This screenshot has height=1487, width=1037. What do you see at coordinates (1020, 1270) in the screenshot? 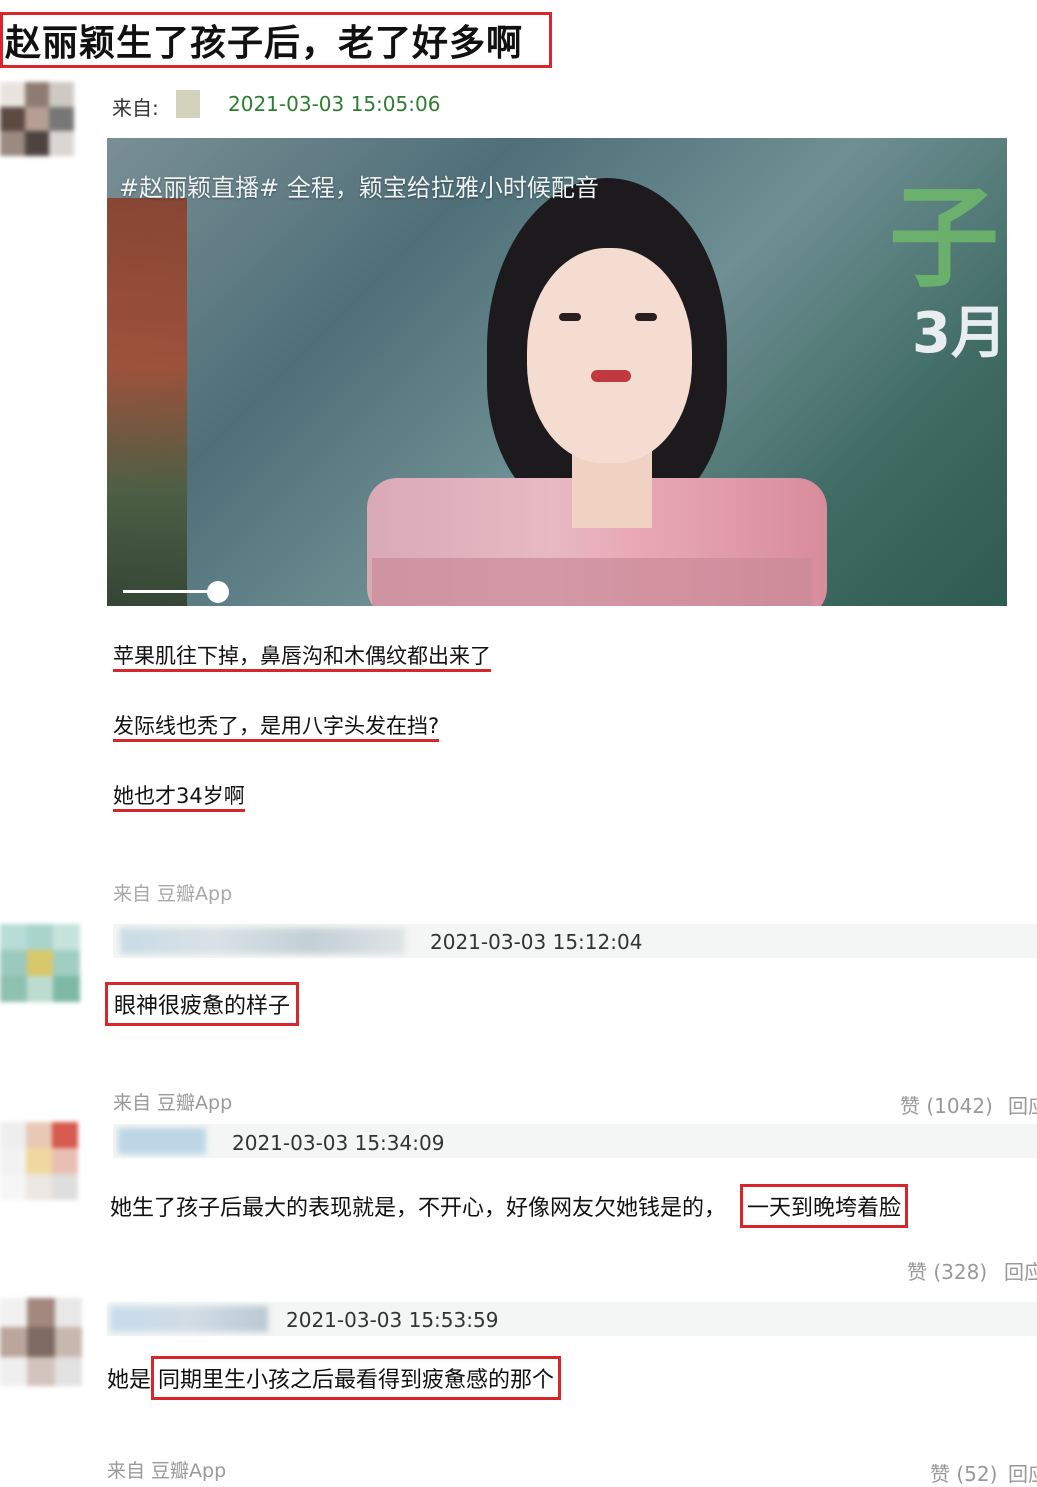
I see `comment-2-reply-button: 回应` at bounding box center [1020, 1270].